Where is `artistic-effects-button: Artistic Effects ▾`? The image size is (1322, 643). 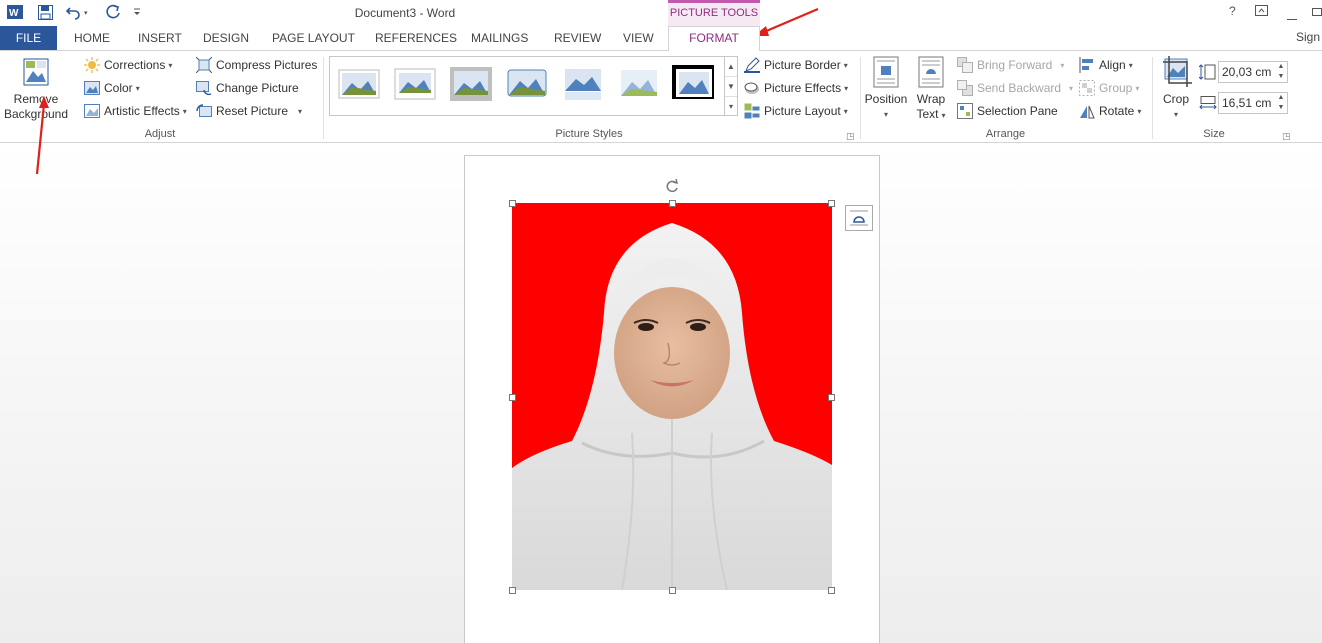
artistic-effects-button: Artistic Effects ▾ is located at coordinates (135, 111).